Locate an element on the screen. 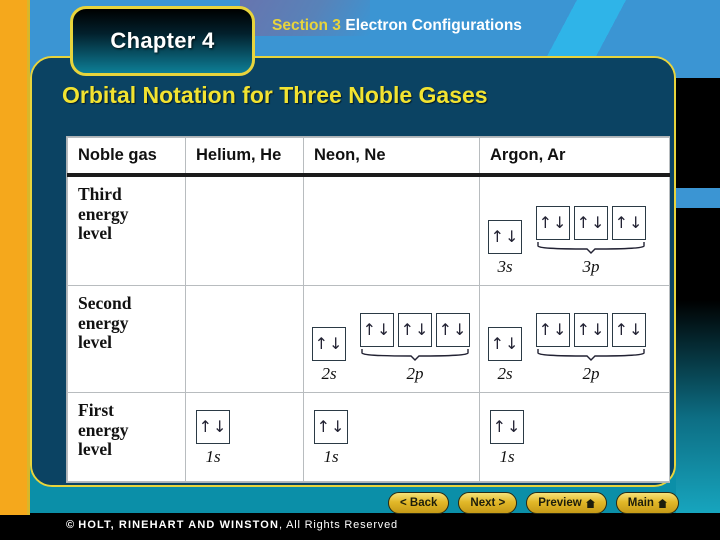 This screenshot has height=540, width=720. energy-level-label-line: First is located at coordinates (96, 410).